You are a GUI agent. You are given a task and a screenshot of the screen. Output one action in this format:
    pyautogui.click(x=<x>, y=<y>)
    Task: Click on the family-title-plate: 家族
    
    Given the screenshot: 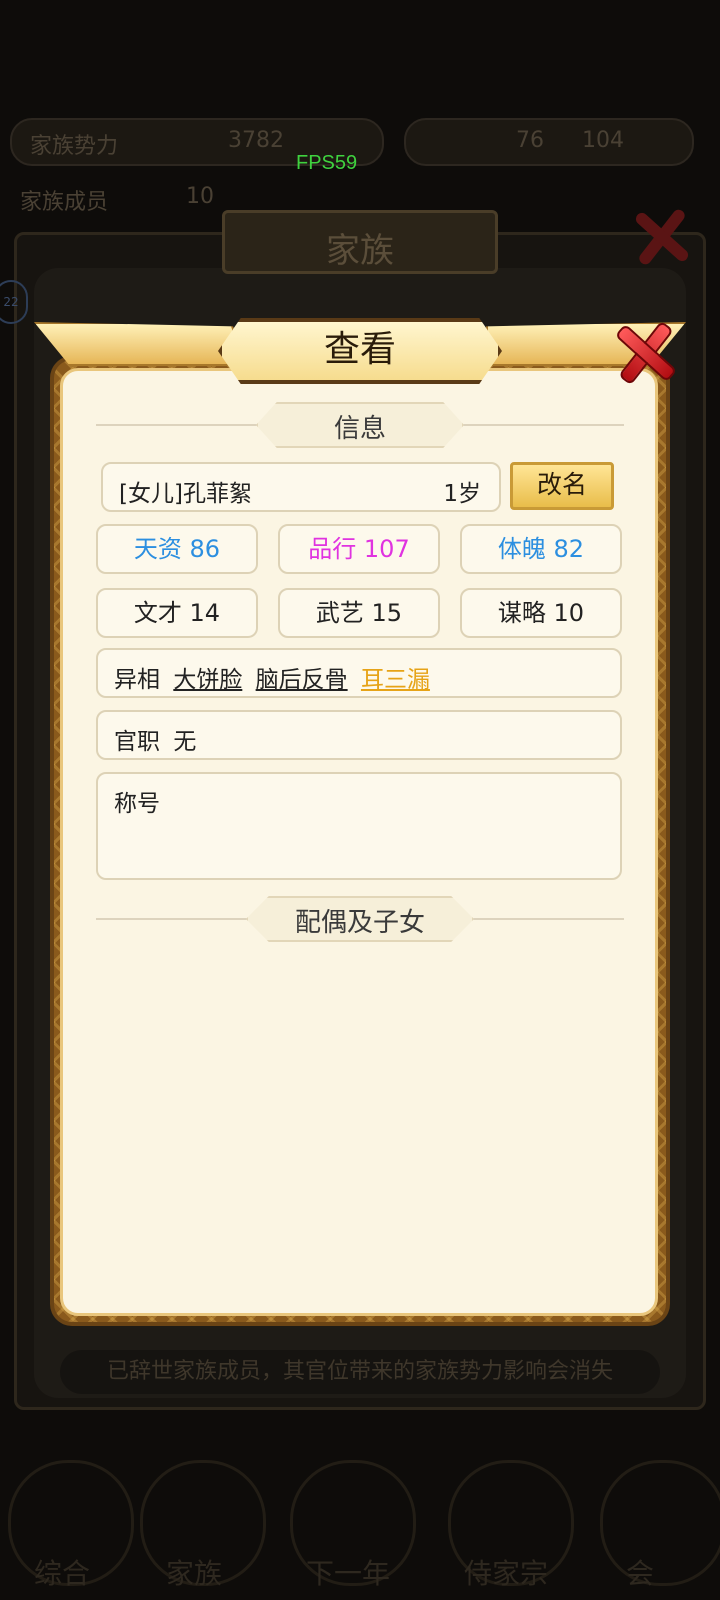 What is the action you would take?
    pyautogui.click(x=360, y=242)
    